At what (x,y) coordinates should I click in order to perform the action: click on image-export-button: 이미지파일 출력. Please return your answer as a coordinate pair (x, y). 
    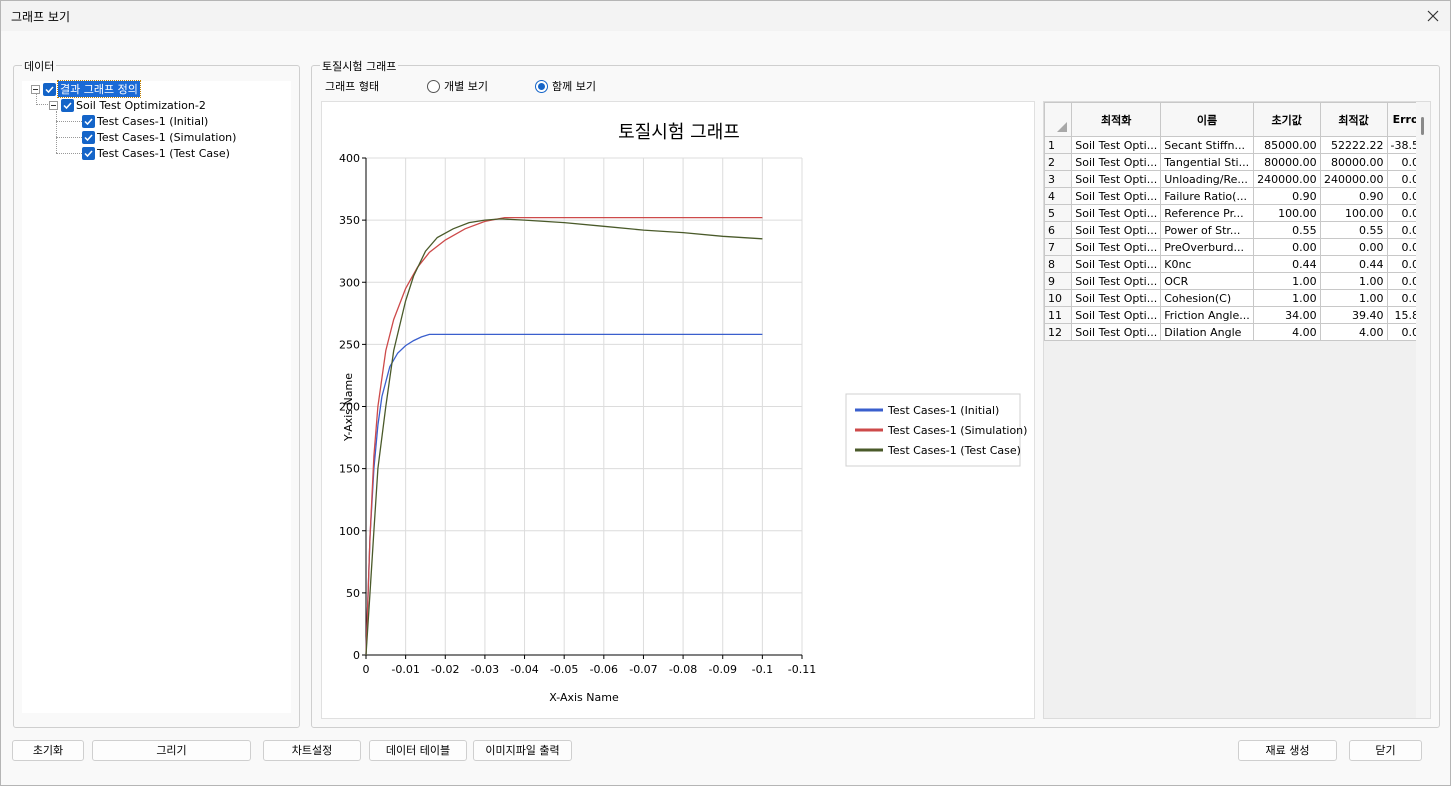
    Looking at the image, I should click on (522, 750).